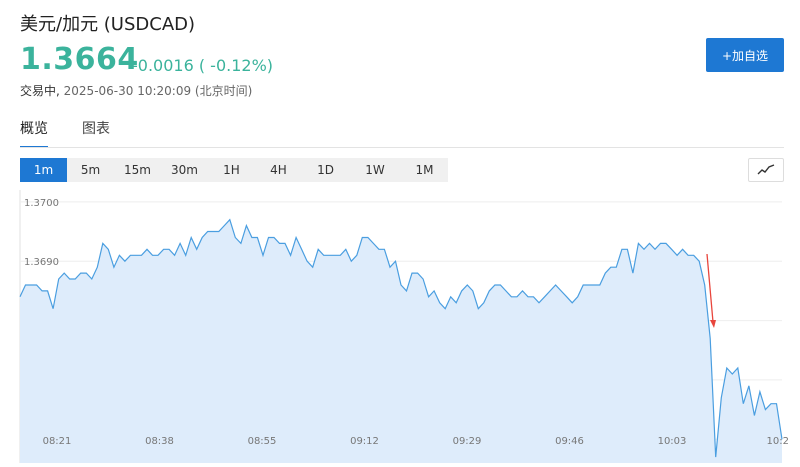  I want to click on x-tick-label: 08:21, so click(57, 441).